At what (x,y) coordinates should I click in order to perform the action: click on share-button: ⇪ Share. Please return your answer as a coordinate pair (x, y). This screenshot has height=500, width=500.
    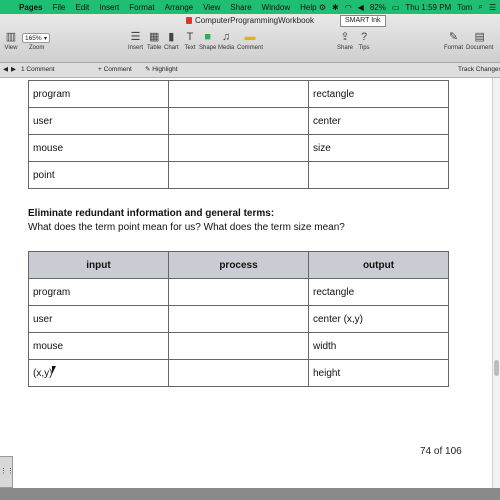
    Looking at the image, I should click on (345, 41).